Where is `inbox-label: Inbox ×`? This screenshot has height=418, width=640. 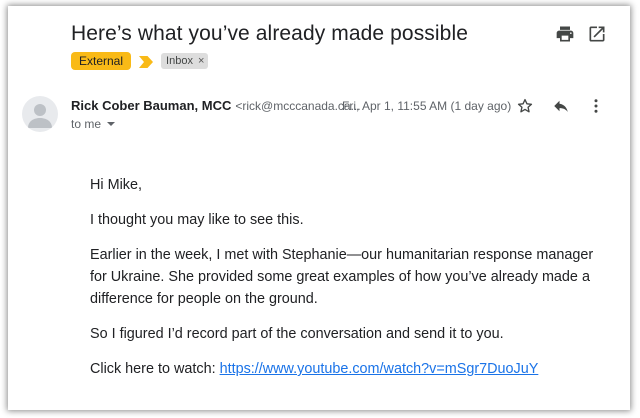 inbox-label: Inbox × is located at coordinates (185, 61).